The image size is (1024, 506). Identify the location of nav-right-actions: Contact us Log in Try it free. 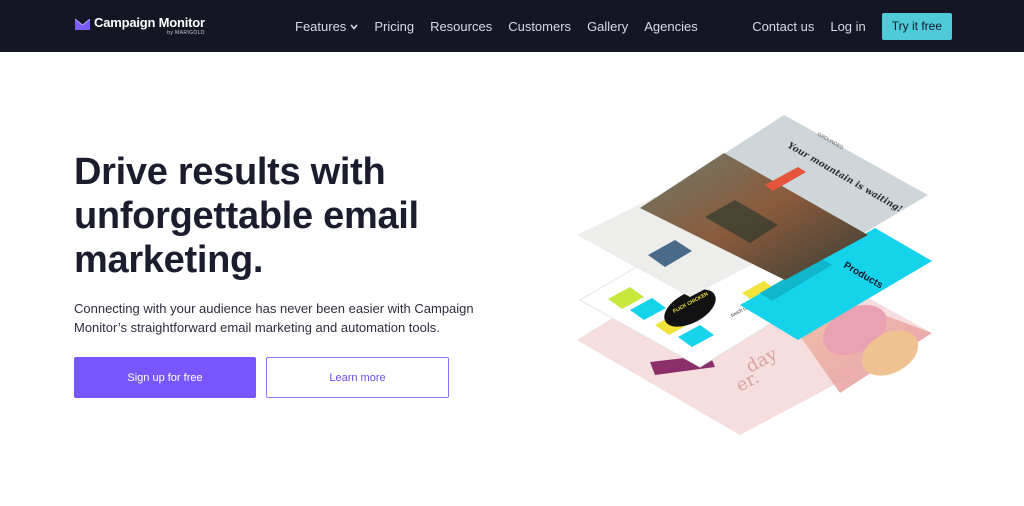
(852, 26).